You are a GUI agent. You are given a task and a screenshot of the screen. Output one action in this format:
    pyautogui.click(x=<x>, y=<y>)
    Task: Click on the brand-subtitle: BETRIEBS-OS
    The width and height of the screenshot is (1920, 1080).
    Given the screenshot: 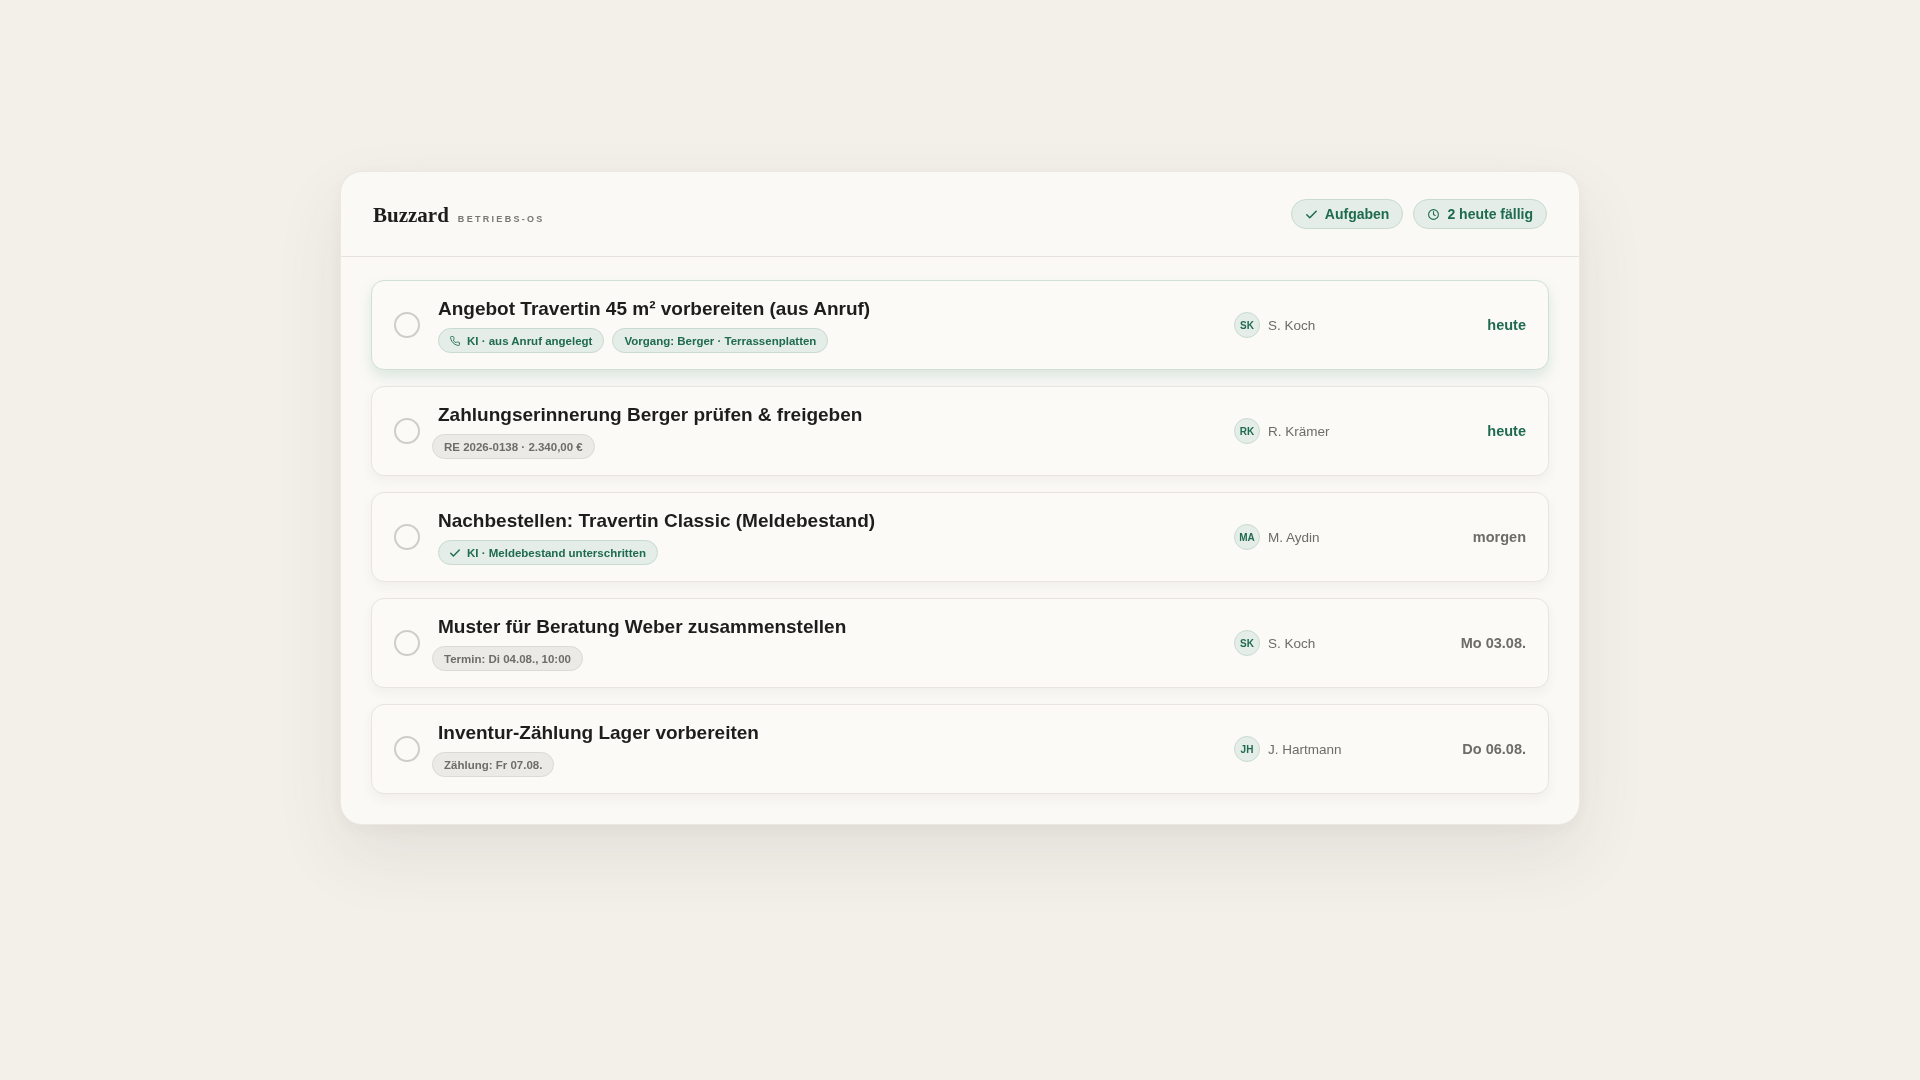 What is the action you would take?
    pyautogui.click(x=501, y=218)
    